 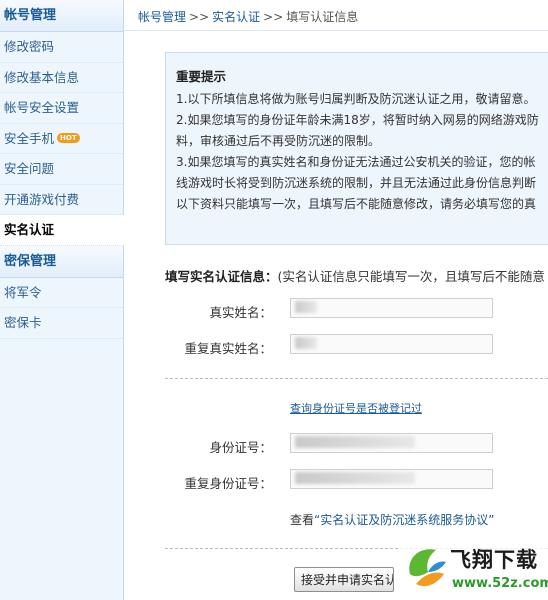 I want to click on sidebar-item-real-name: 实名认证, so click(x=65, y=230).